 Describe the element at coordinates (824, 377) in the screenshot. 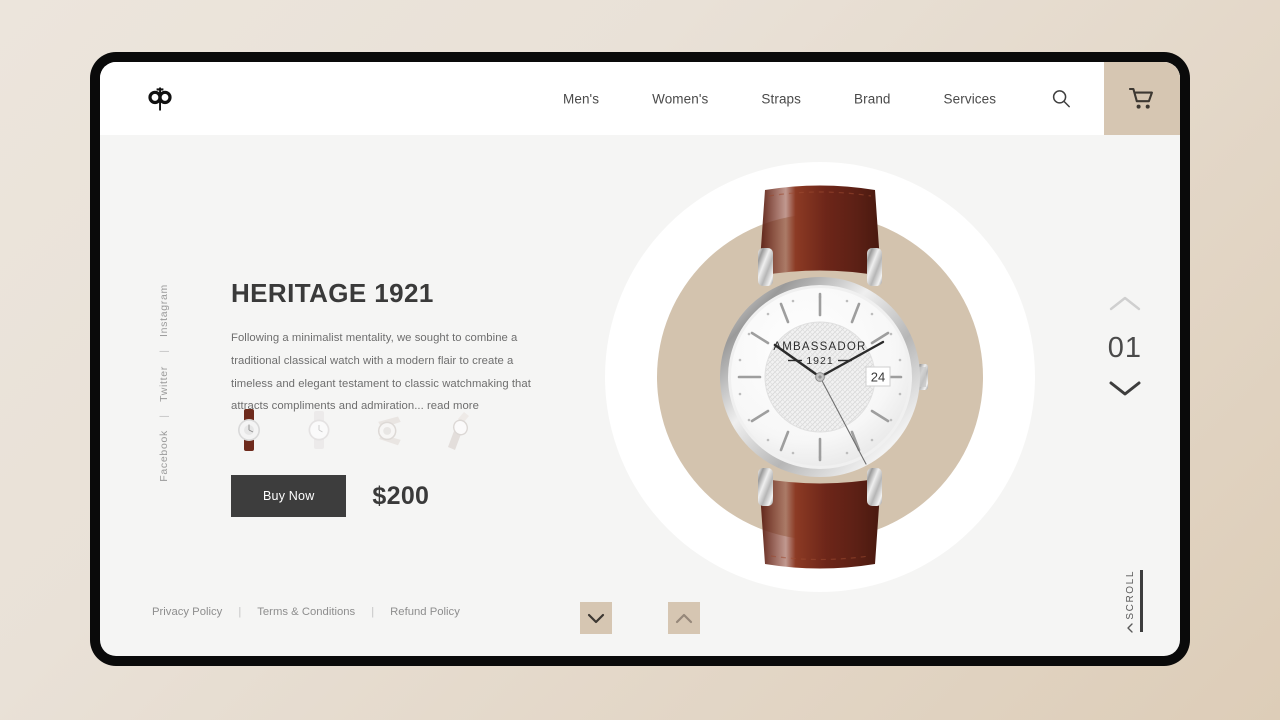

I see `watch-svg: AMBASSADOR 1921 24` at that location.